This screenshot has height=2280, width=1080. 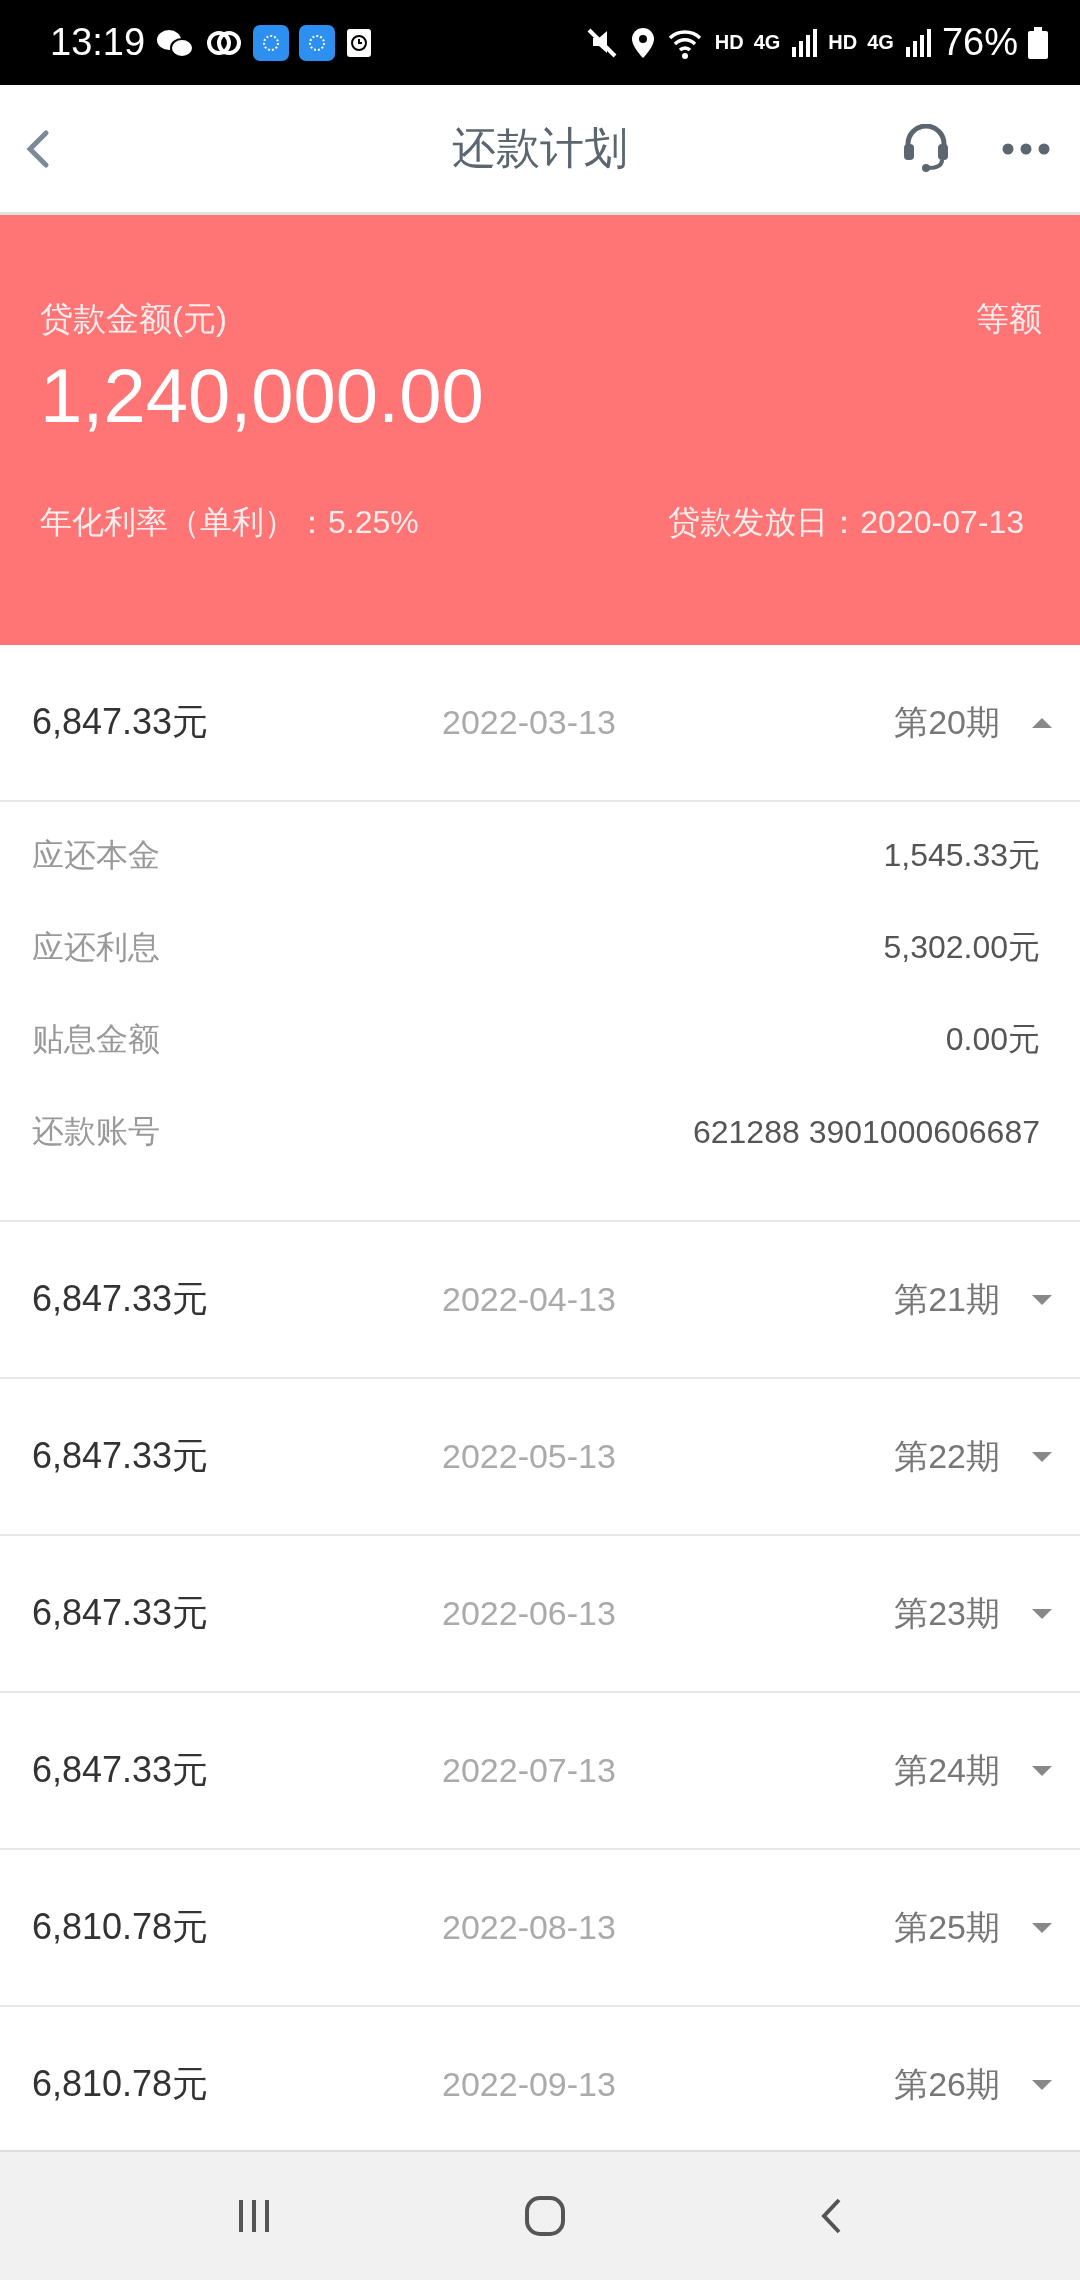 I want to click on support-button, so click(x=926, y=148).